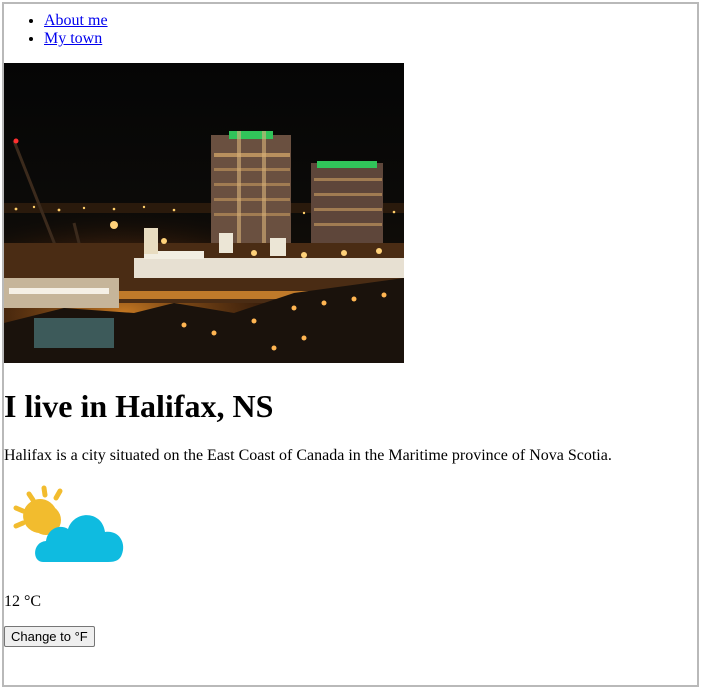 The width and height of the screenshot is (705, 689). Describe the element at coordinates (73, 38) in the screenshot. I see `nav-link-my-town: My town` at that location.